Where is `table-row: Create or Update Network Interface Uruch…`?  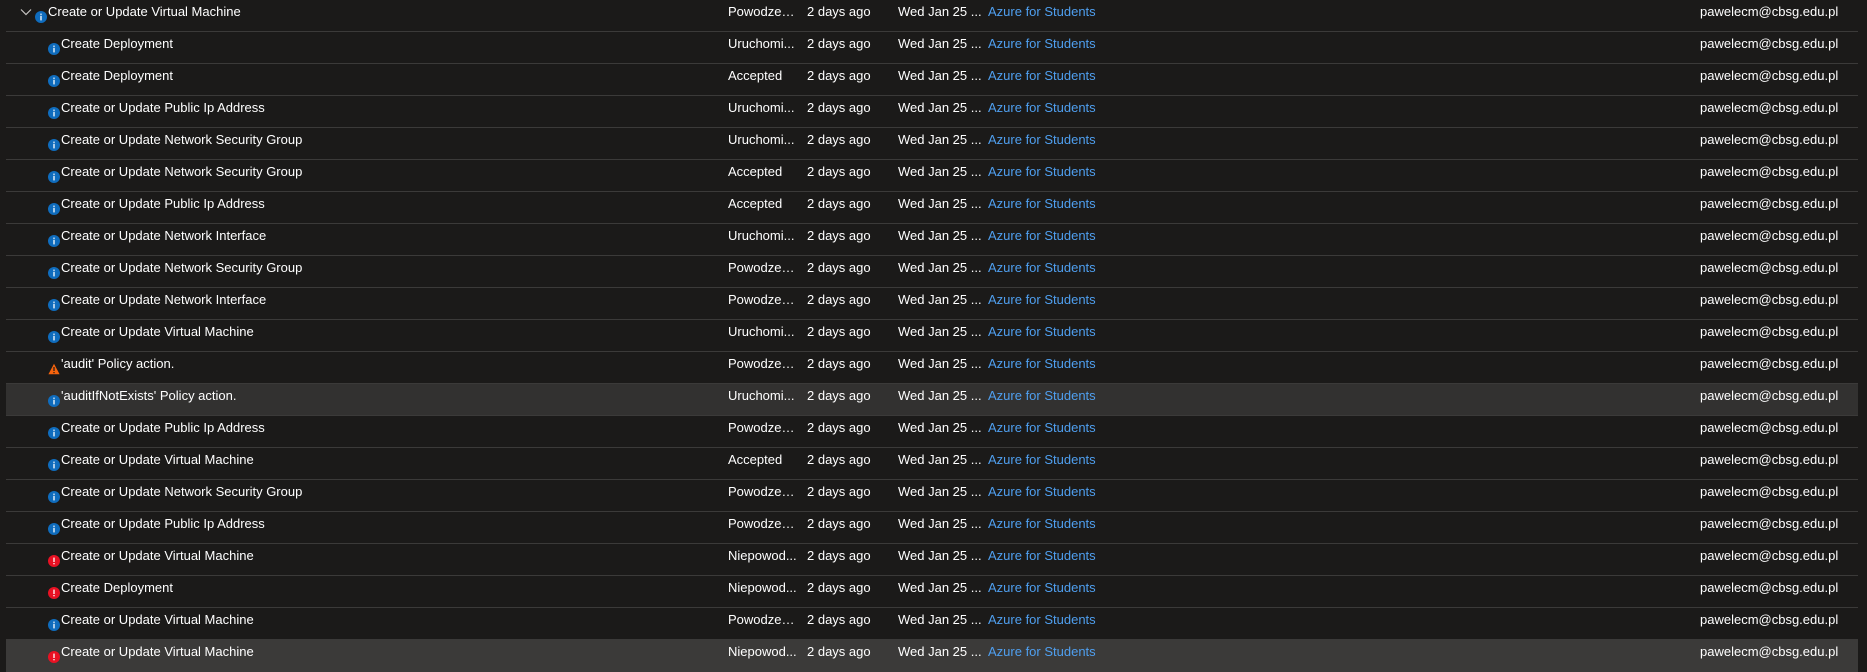 table-row: Create or Update Network Interface Uruch… is located at coordinates (932, 240).